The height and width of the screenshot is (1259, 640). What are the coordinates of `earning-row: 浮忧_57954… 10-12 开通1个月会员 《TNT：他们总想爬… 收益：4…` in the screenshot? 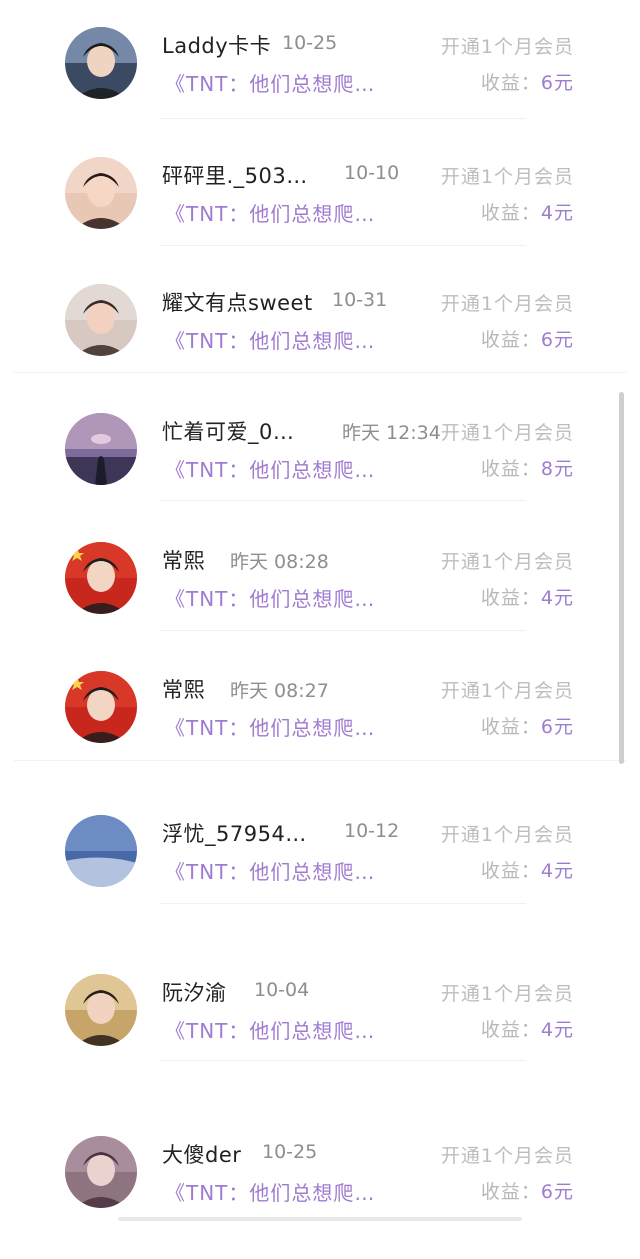 It's located at (320, 876).